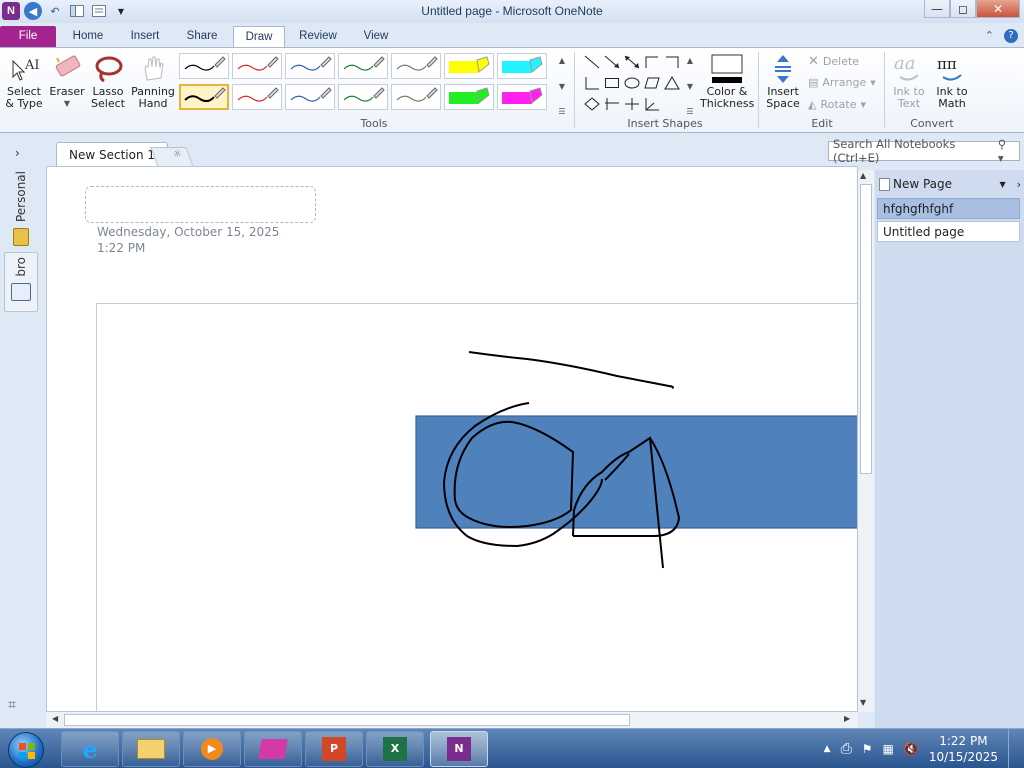 This screenshot has height=768, width=1024. What do you see at coordinates (561, 111) in the screenshot?
I see `gallery-more-icon: ☰` at bounding box center [561, 111].